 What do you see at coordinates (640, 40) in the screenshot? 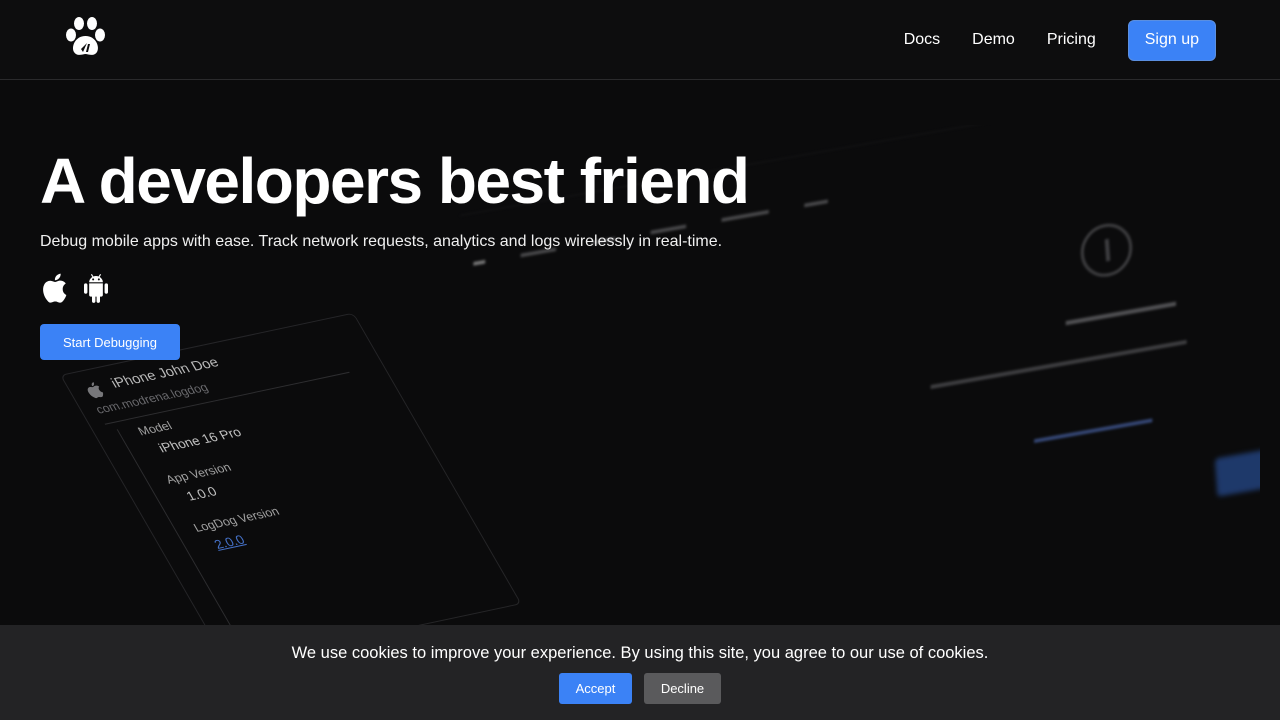
I see `site-header: Docs Demo Pricing Sign up` at bounding box center [640, 40].